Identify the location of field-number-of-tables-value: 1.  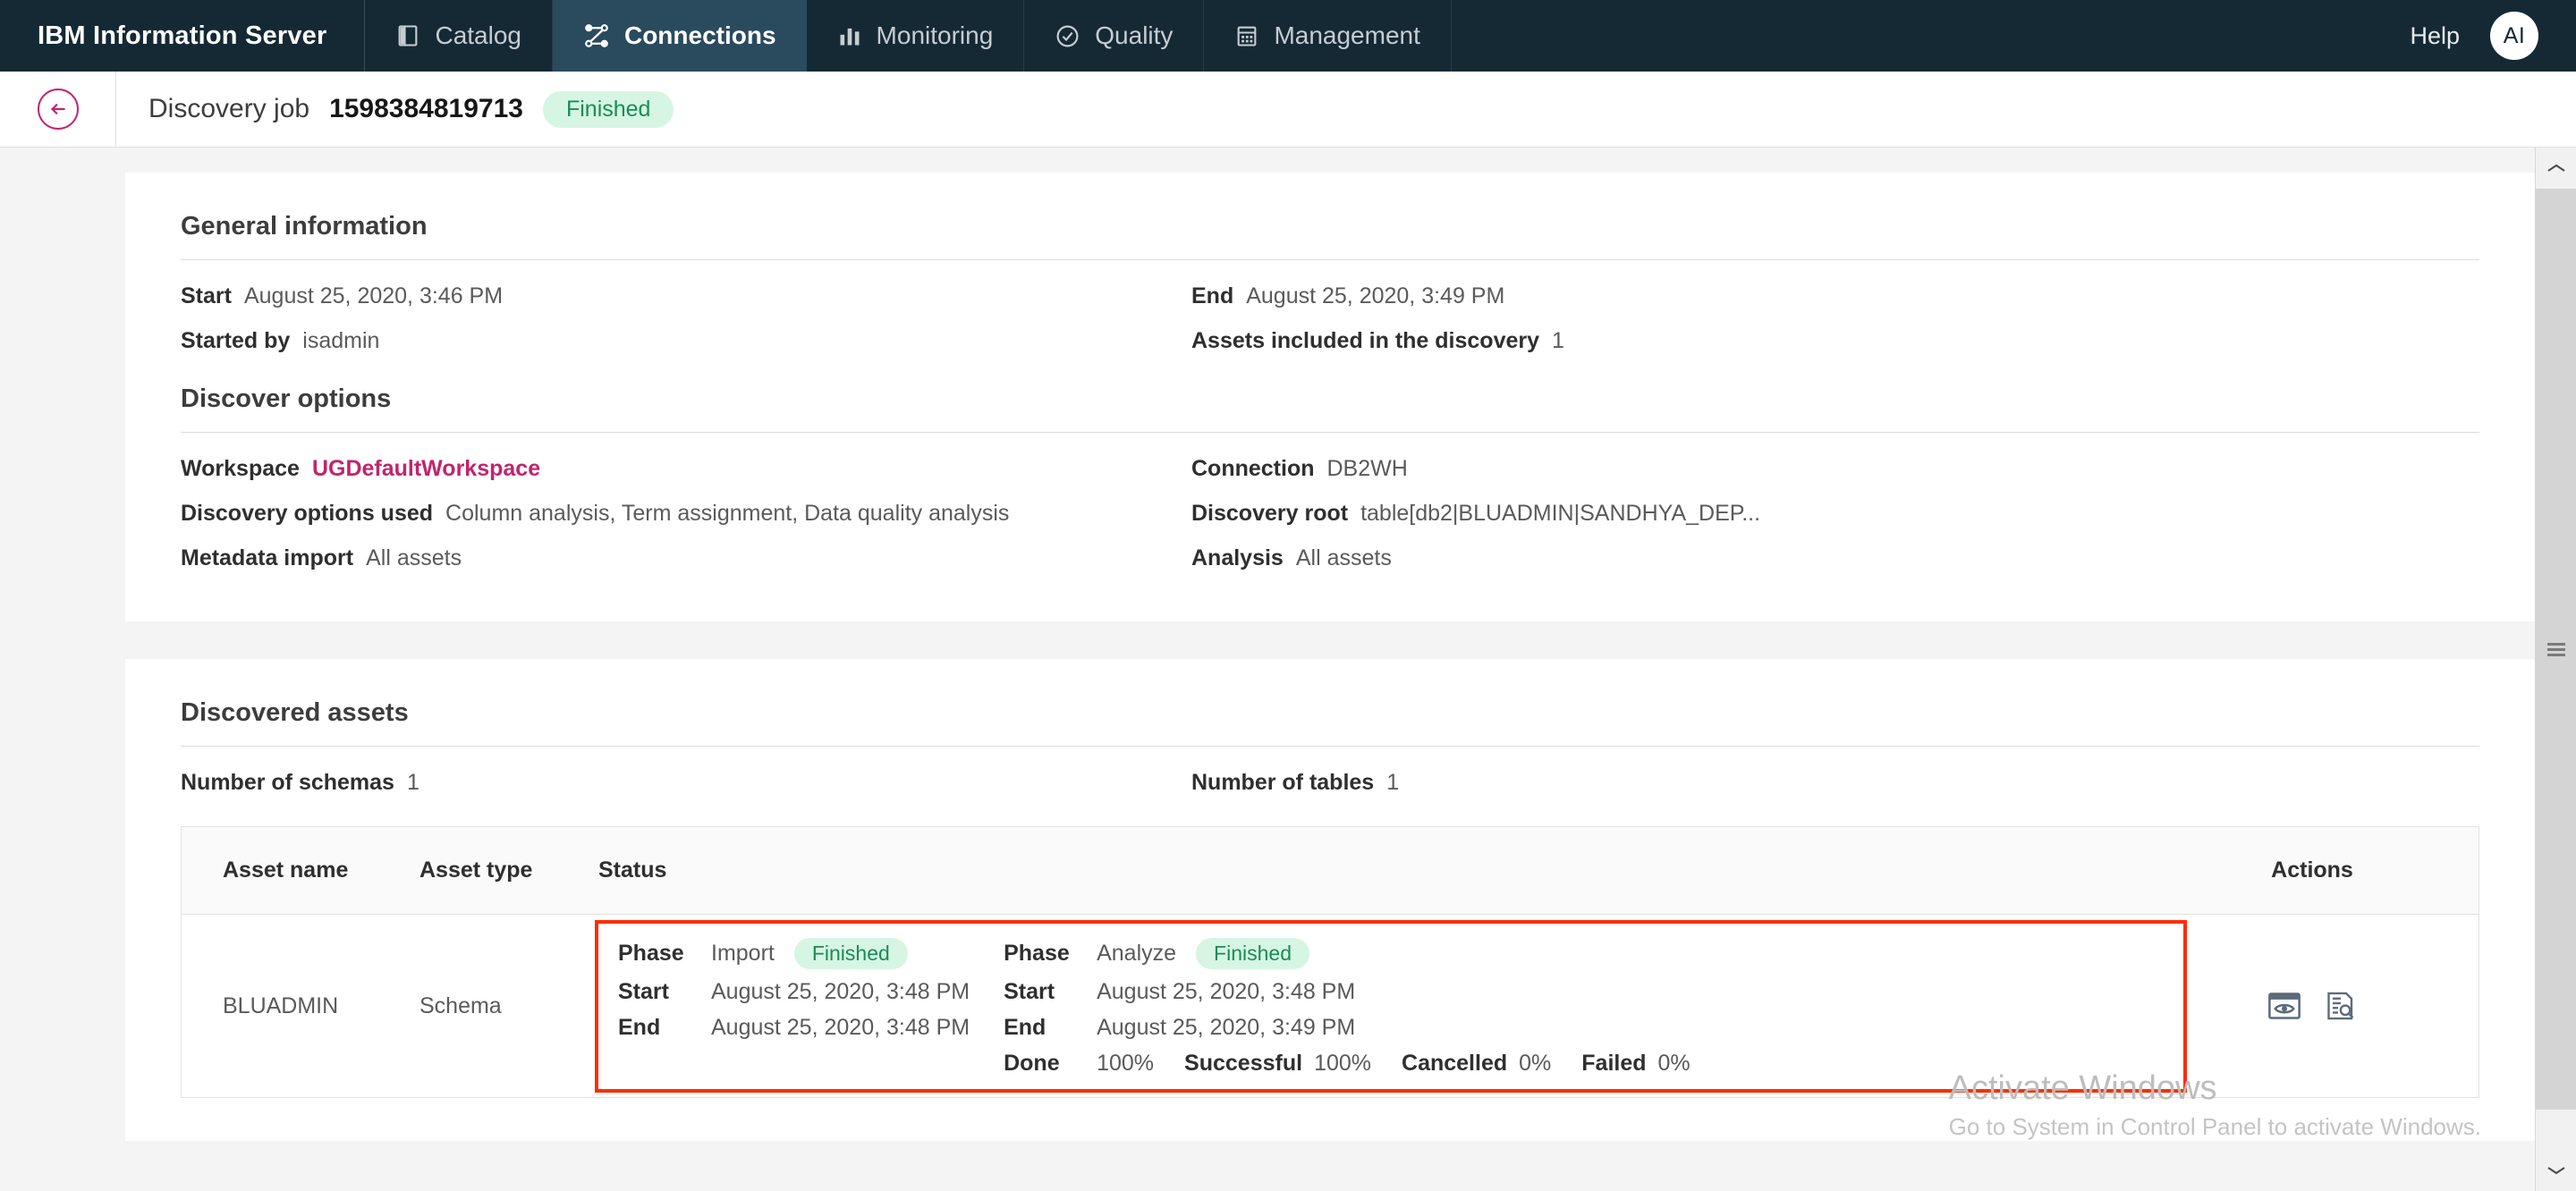
(1393, 782).